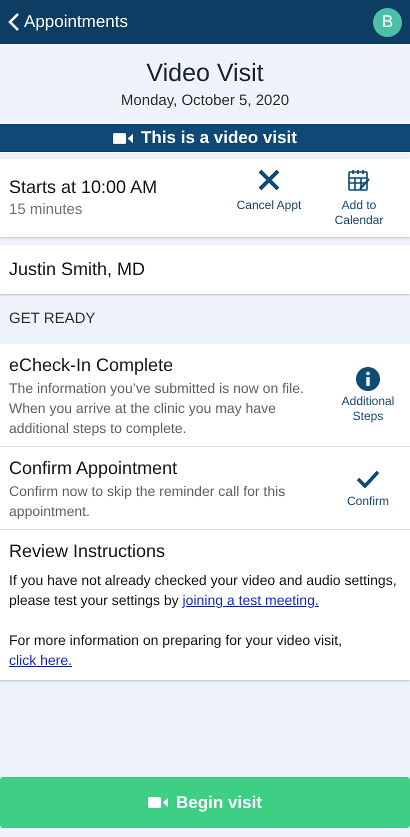 This screenshot has height=837, width=410. Describe the element at coordinates (368, 488) in the screenshot. I see `step-action-button: Confirm` at that location.